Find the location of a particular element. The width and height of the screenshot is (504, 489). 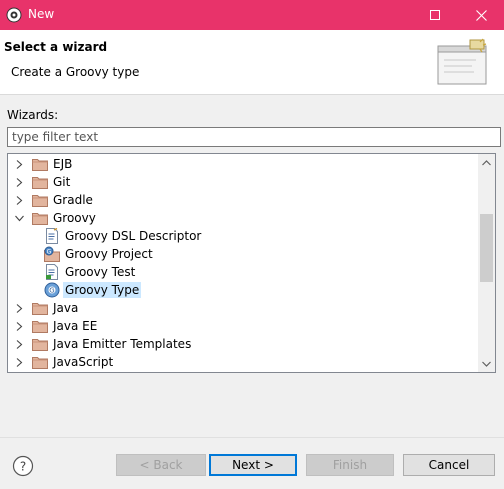

tree-item: JavaScript is located at coordinates (63, 362).